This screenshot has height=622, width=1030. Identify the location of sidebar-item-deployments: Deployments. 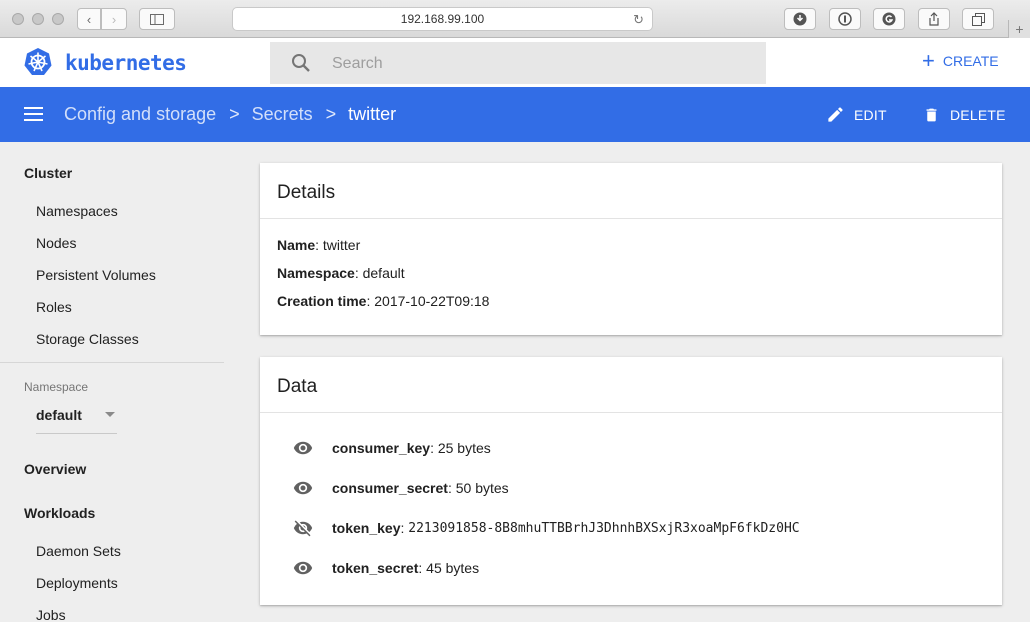
(77, 583).